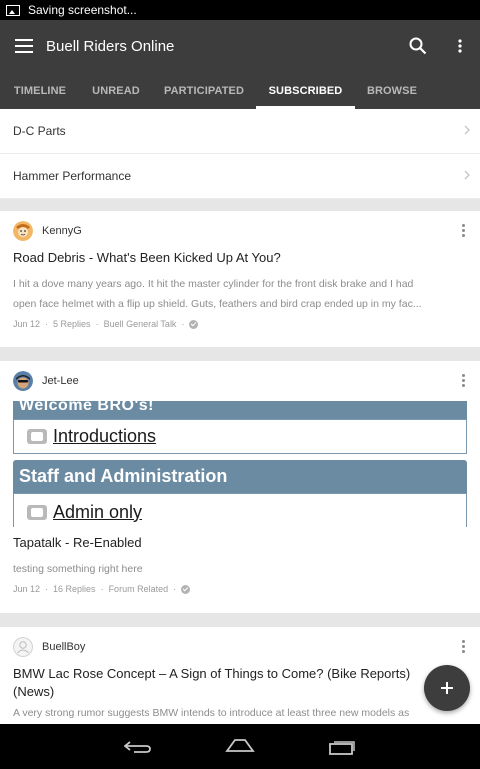 The height and width of the screenshot is (769, 480). What do you see at coordinates (138, 747) in the screenshot?
I see `back-icon` at bounding box center [138, 747].